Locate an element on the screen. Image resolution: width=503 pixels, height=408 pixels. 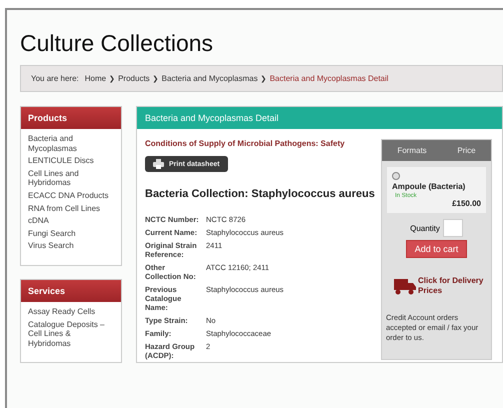
column-heading: Price is located at coordinates (466, 150).